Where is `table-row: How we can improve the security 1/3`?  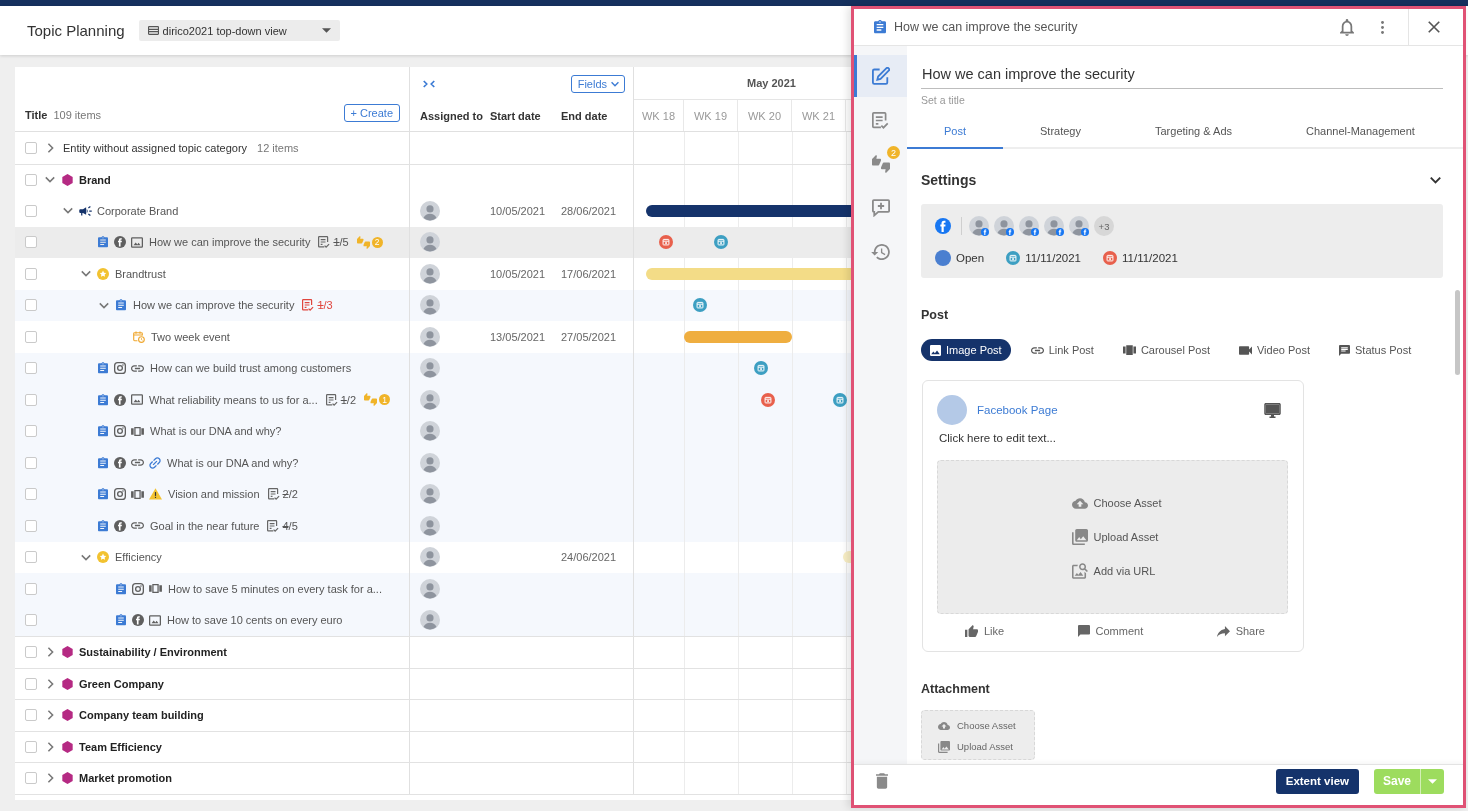
table-row: How we can improve the security 1/3 is located at coordinates (433, 305).